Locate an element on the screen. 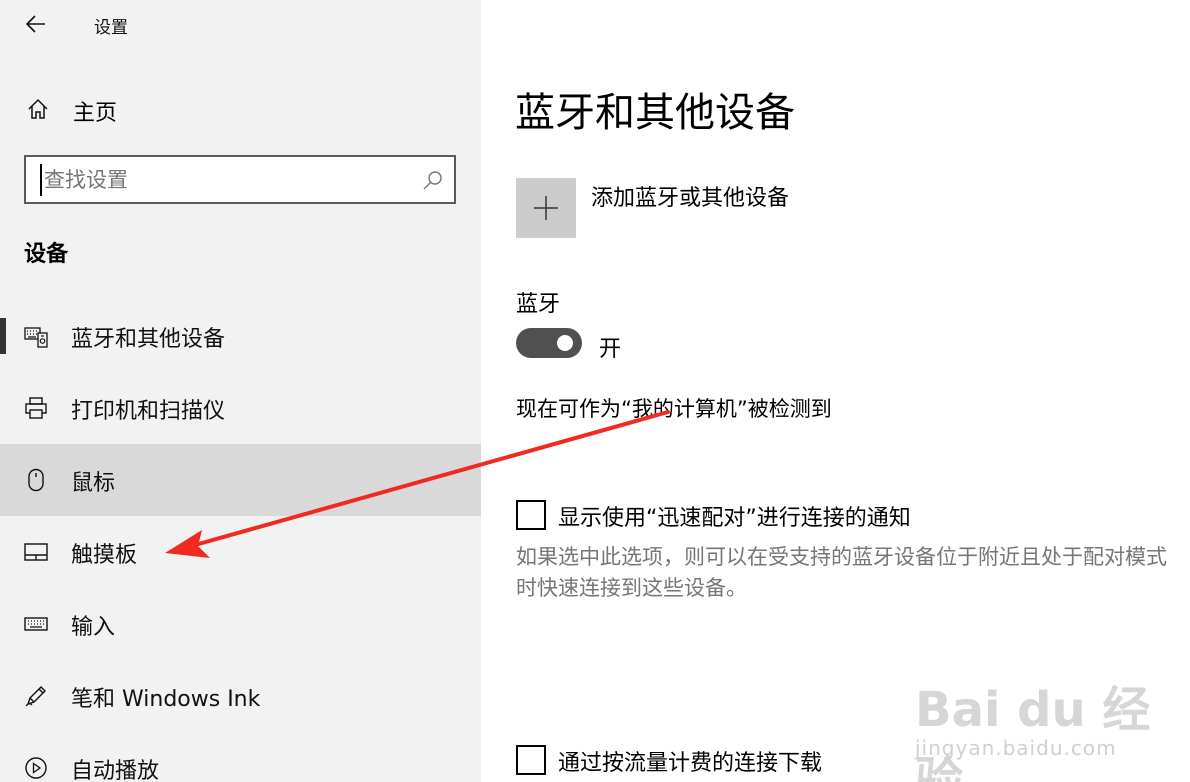 The width and height of the screenshot is (1190, 782). back-button is located at coordinates (36, 24).